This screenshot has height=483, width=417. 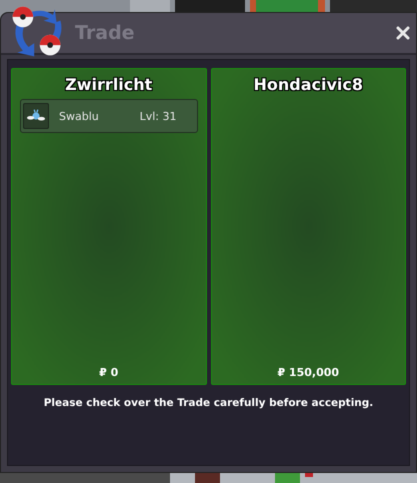 I want to click on pokemon-name: Swablu, so click(x=79, y=116).